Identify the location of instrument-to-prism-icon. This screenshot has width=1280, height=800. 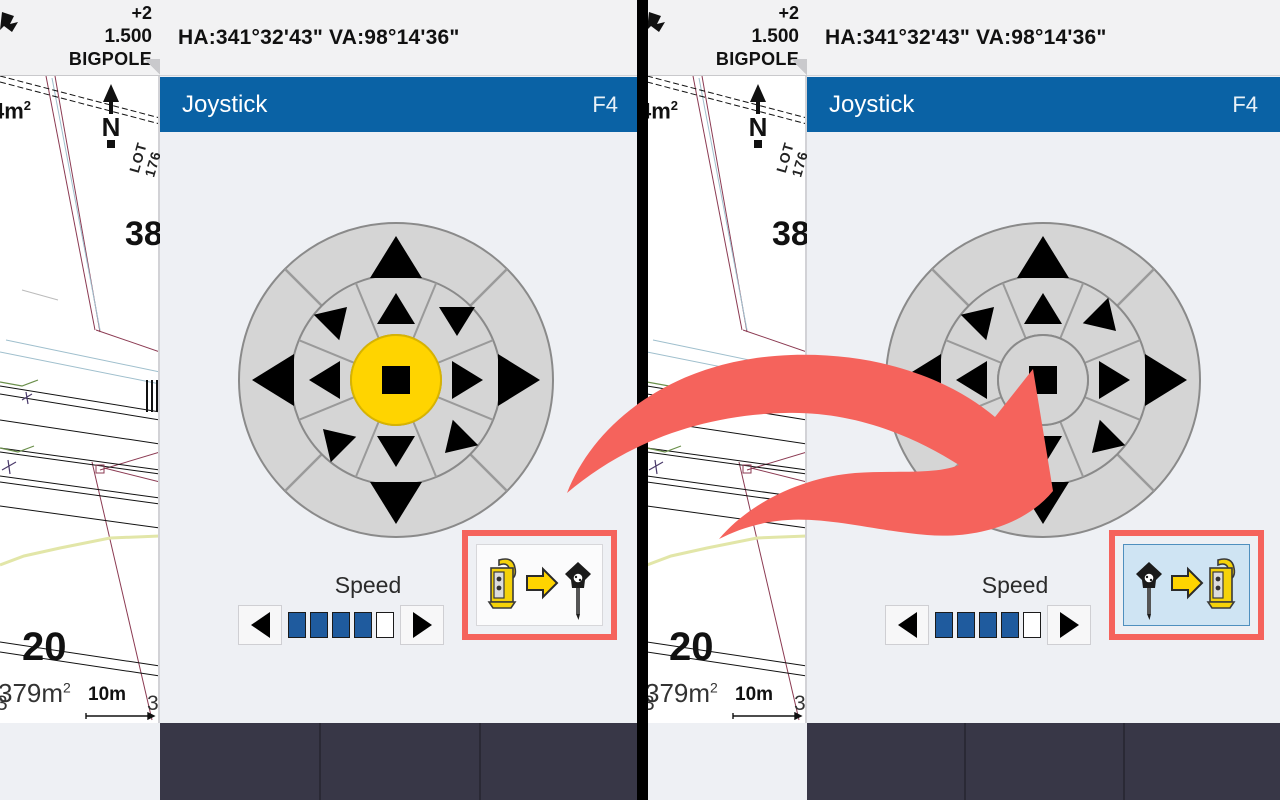
(539, 589).